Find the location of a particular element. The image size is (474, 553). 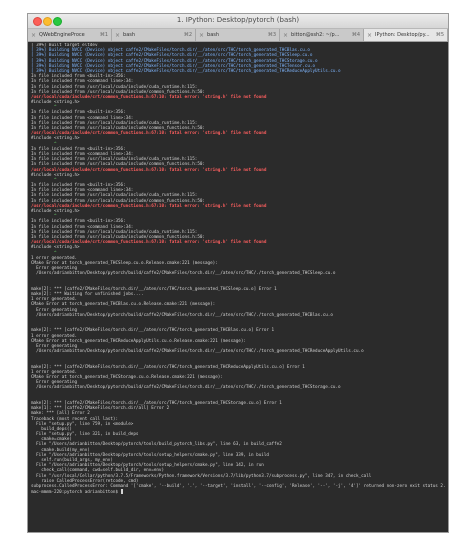

shell-prompt: mac-mmmm-220:pytorch adrianbitton$ is located at coordinates (76, 492).